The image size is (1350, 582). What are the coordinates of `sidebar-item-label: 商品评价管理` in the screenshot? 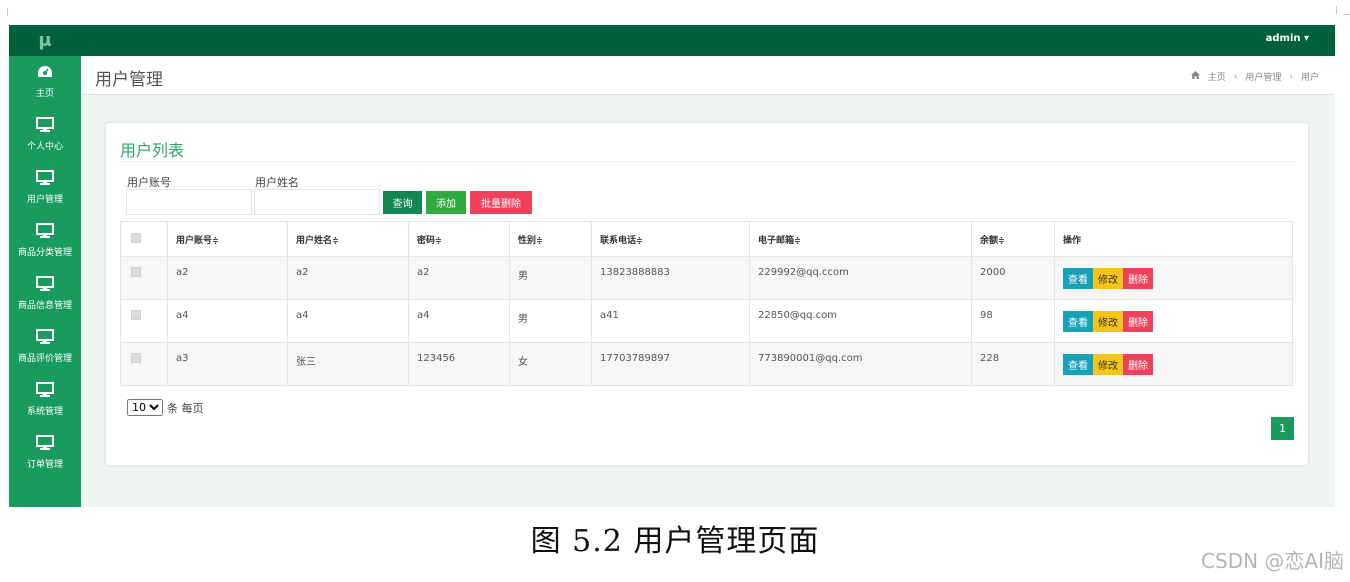 It's located at (44, 359).